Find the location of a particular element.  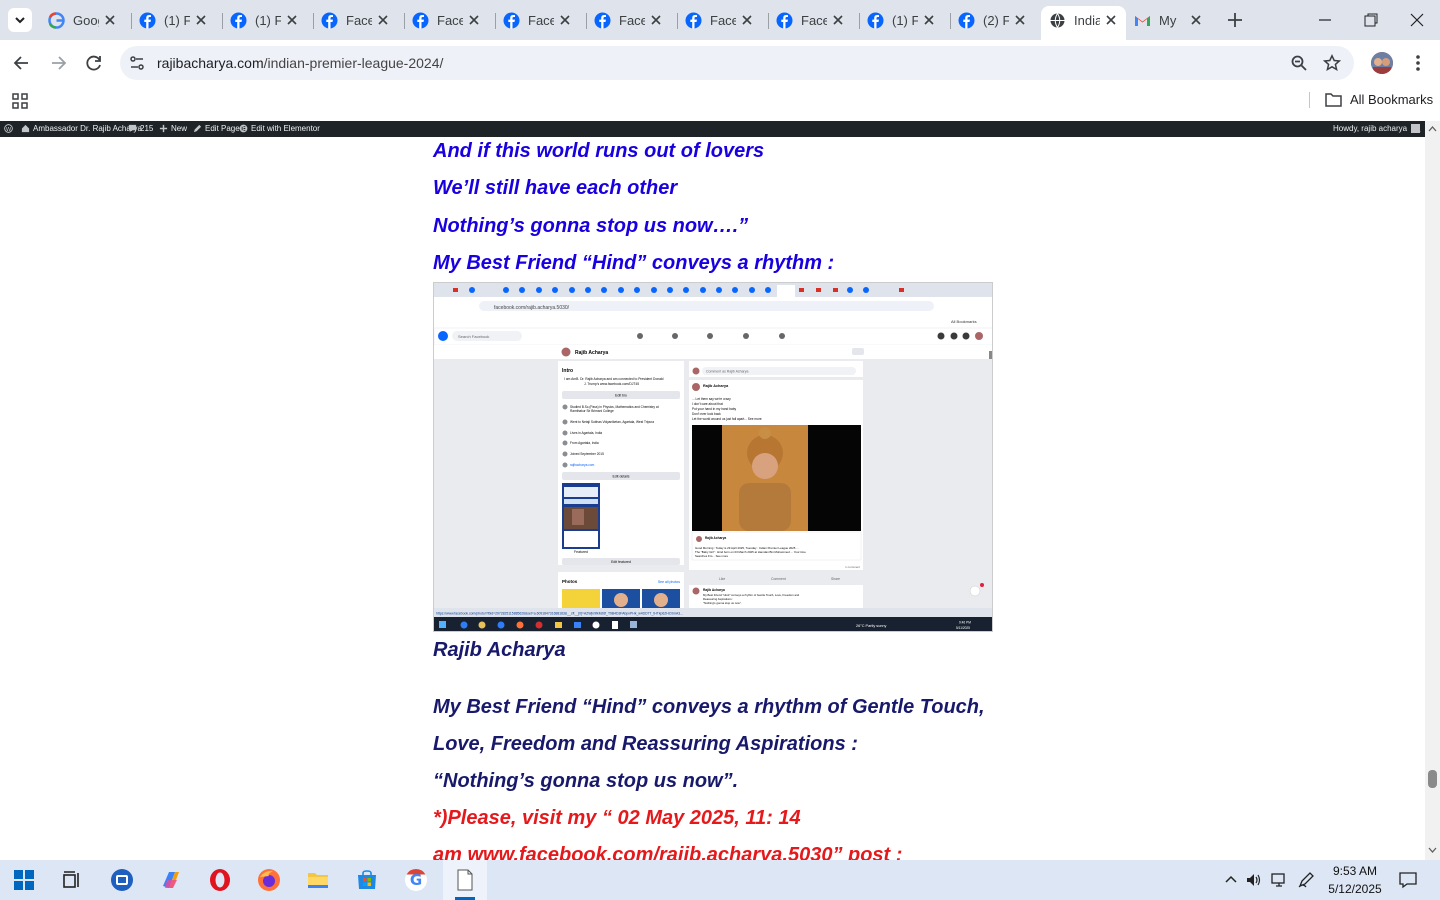

wp-search-icon is located at coordinates (1416, 128).